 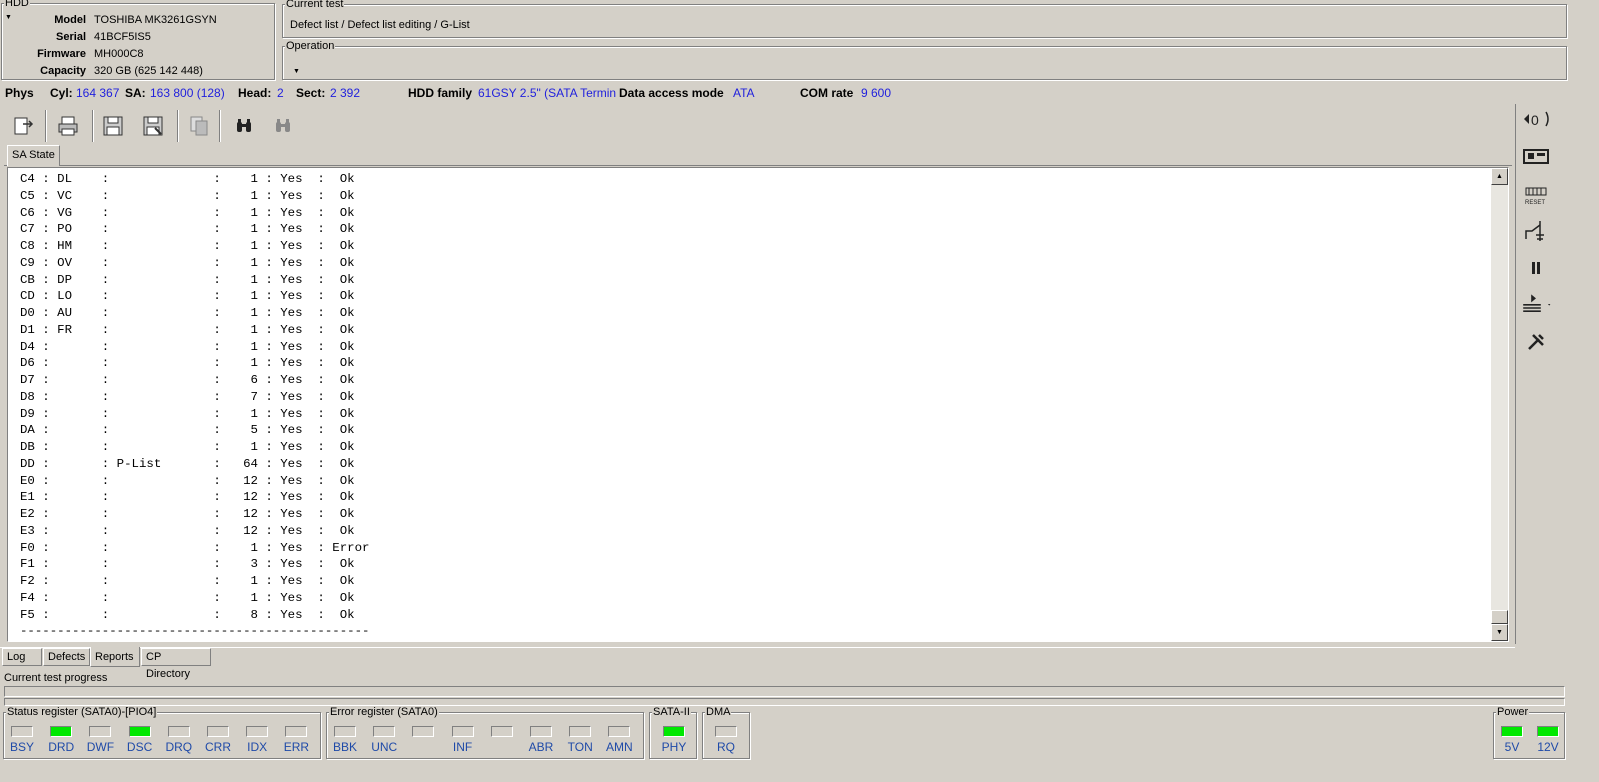 What do you see at coordinates (1499, 176) in the screenshot?
I see `scroll-up-icon: ▲` at bounding box center [1499, 176].